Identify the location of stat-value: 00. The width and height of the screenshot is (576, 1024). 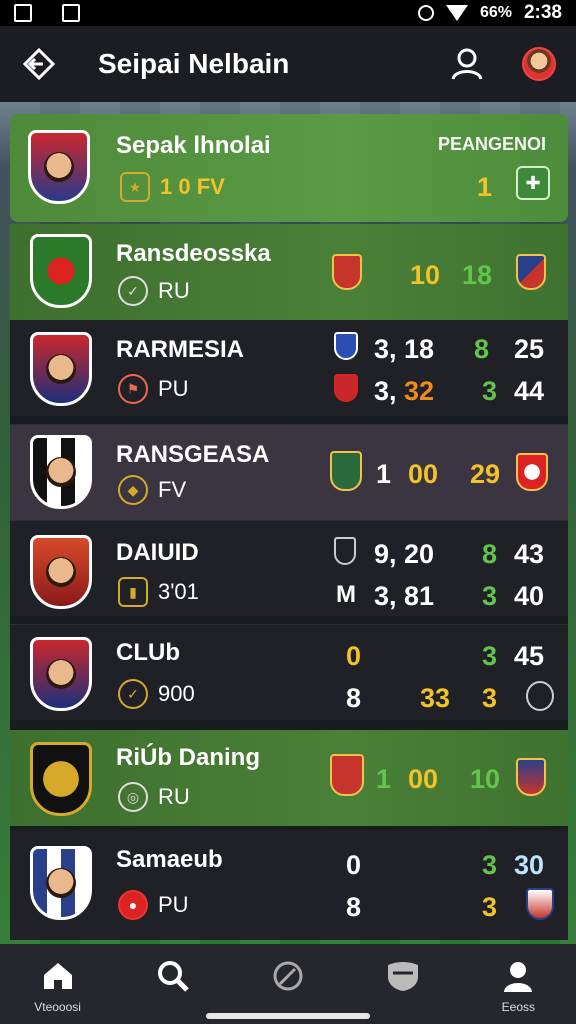
(423, 474).